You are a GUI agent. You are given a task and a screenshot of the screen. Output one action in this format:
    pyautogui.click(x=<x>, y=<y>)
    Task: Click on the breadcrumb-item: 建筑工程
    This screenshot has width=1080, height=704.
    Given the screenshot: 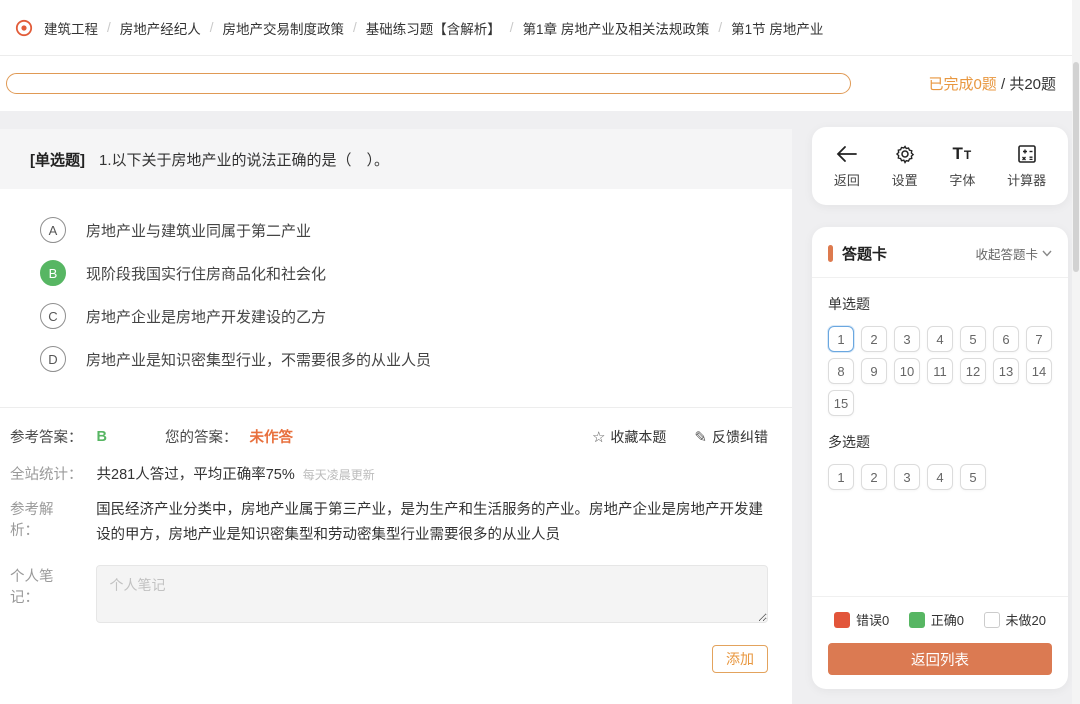 What is the action you would take?
    pyautogui.click(x=71, y=28)
    